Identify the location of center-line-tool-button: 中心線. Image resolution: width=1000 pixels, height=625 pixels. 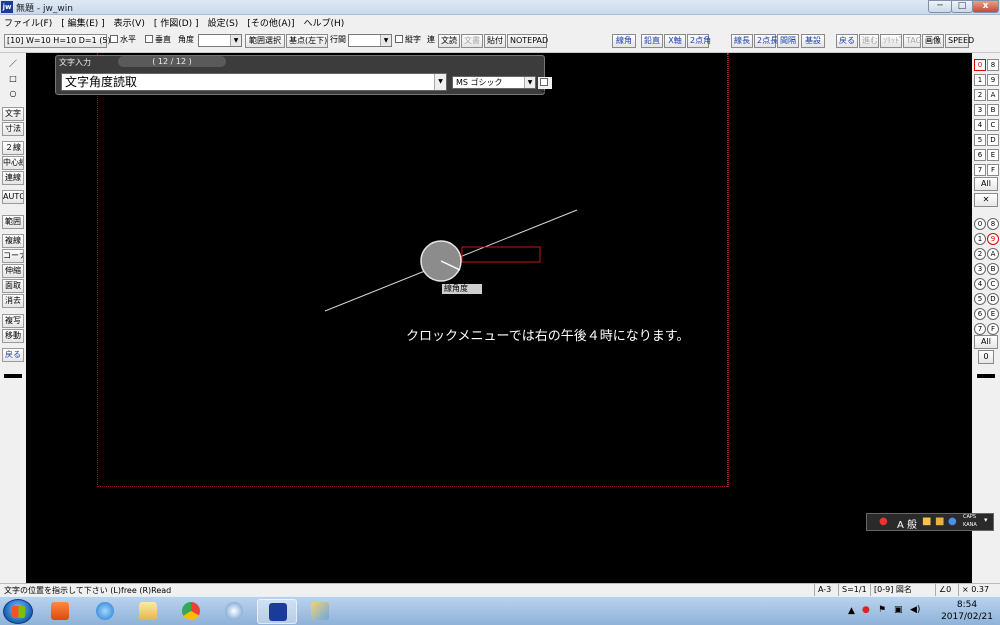
(13, 163).